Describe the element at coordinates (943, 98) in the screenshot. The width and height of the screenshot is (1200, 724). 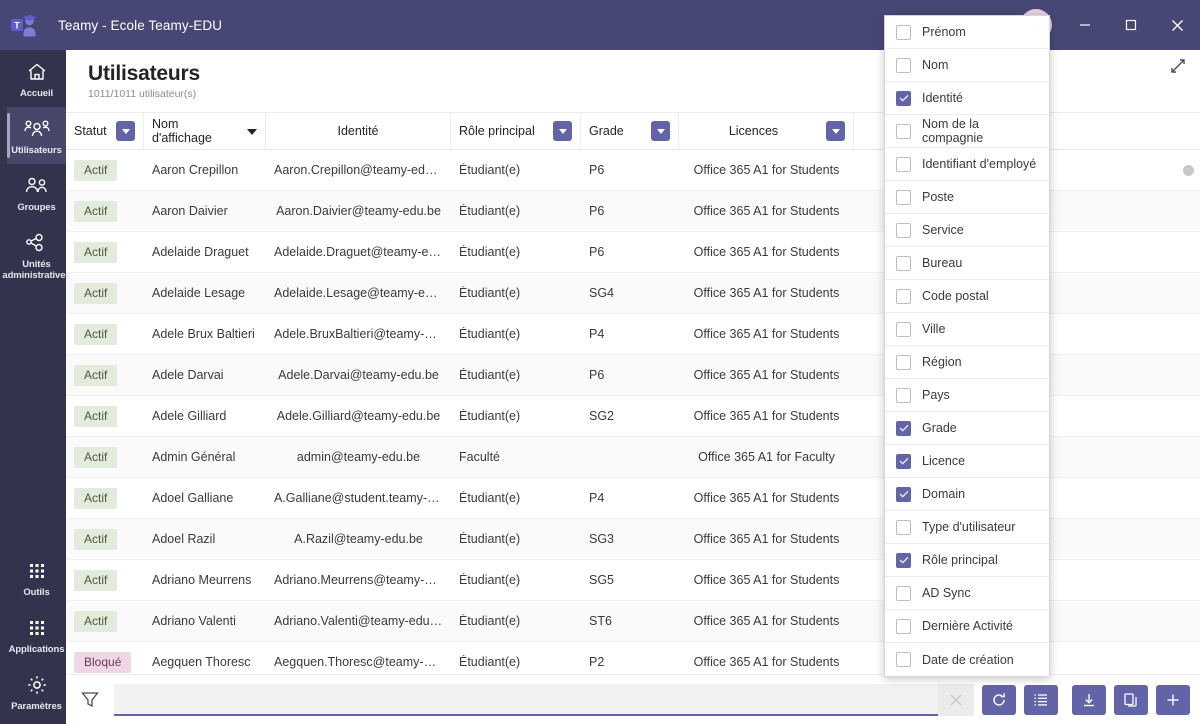
I see `column-menu-item-label: Identité` at that location.